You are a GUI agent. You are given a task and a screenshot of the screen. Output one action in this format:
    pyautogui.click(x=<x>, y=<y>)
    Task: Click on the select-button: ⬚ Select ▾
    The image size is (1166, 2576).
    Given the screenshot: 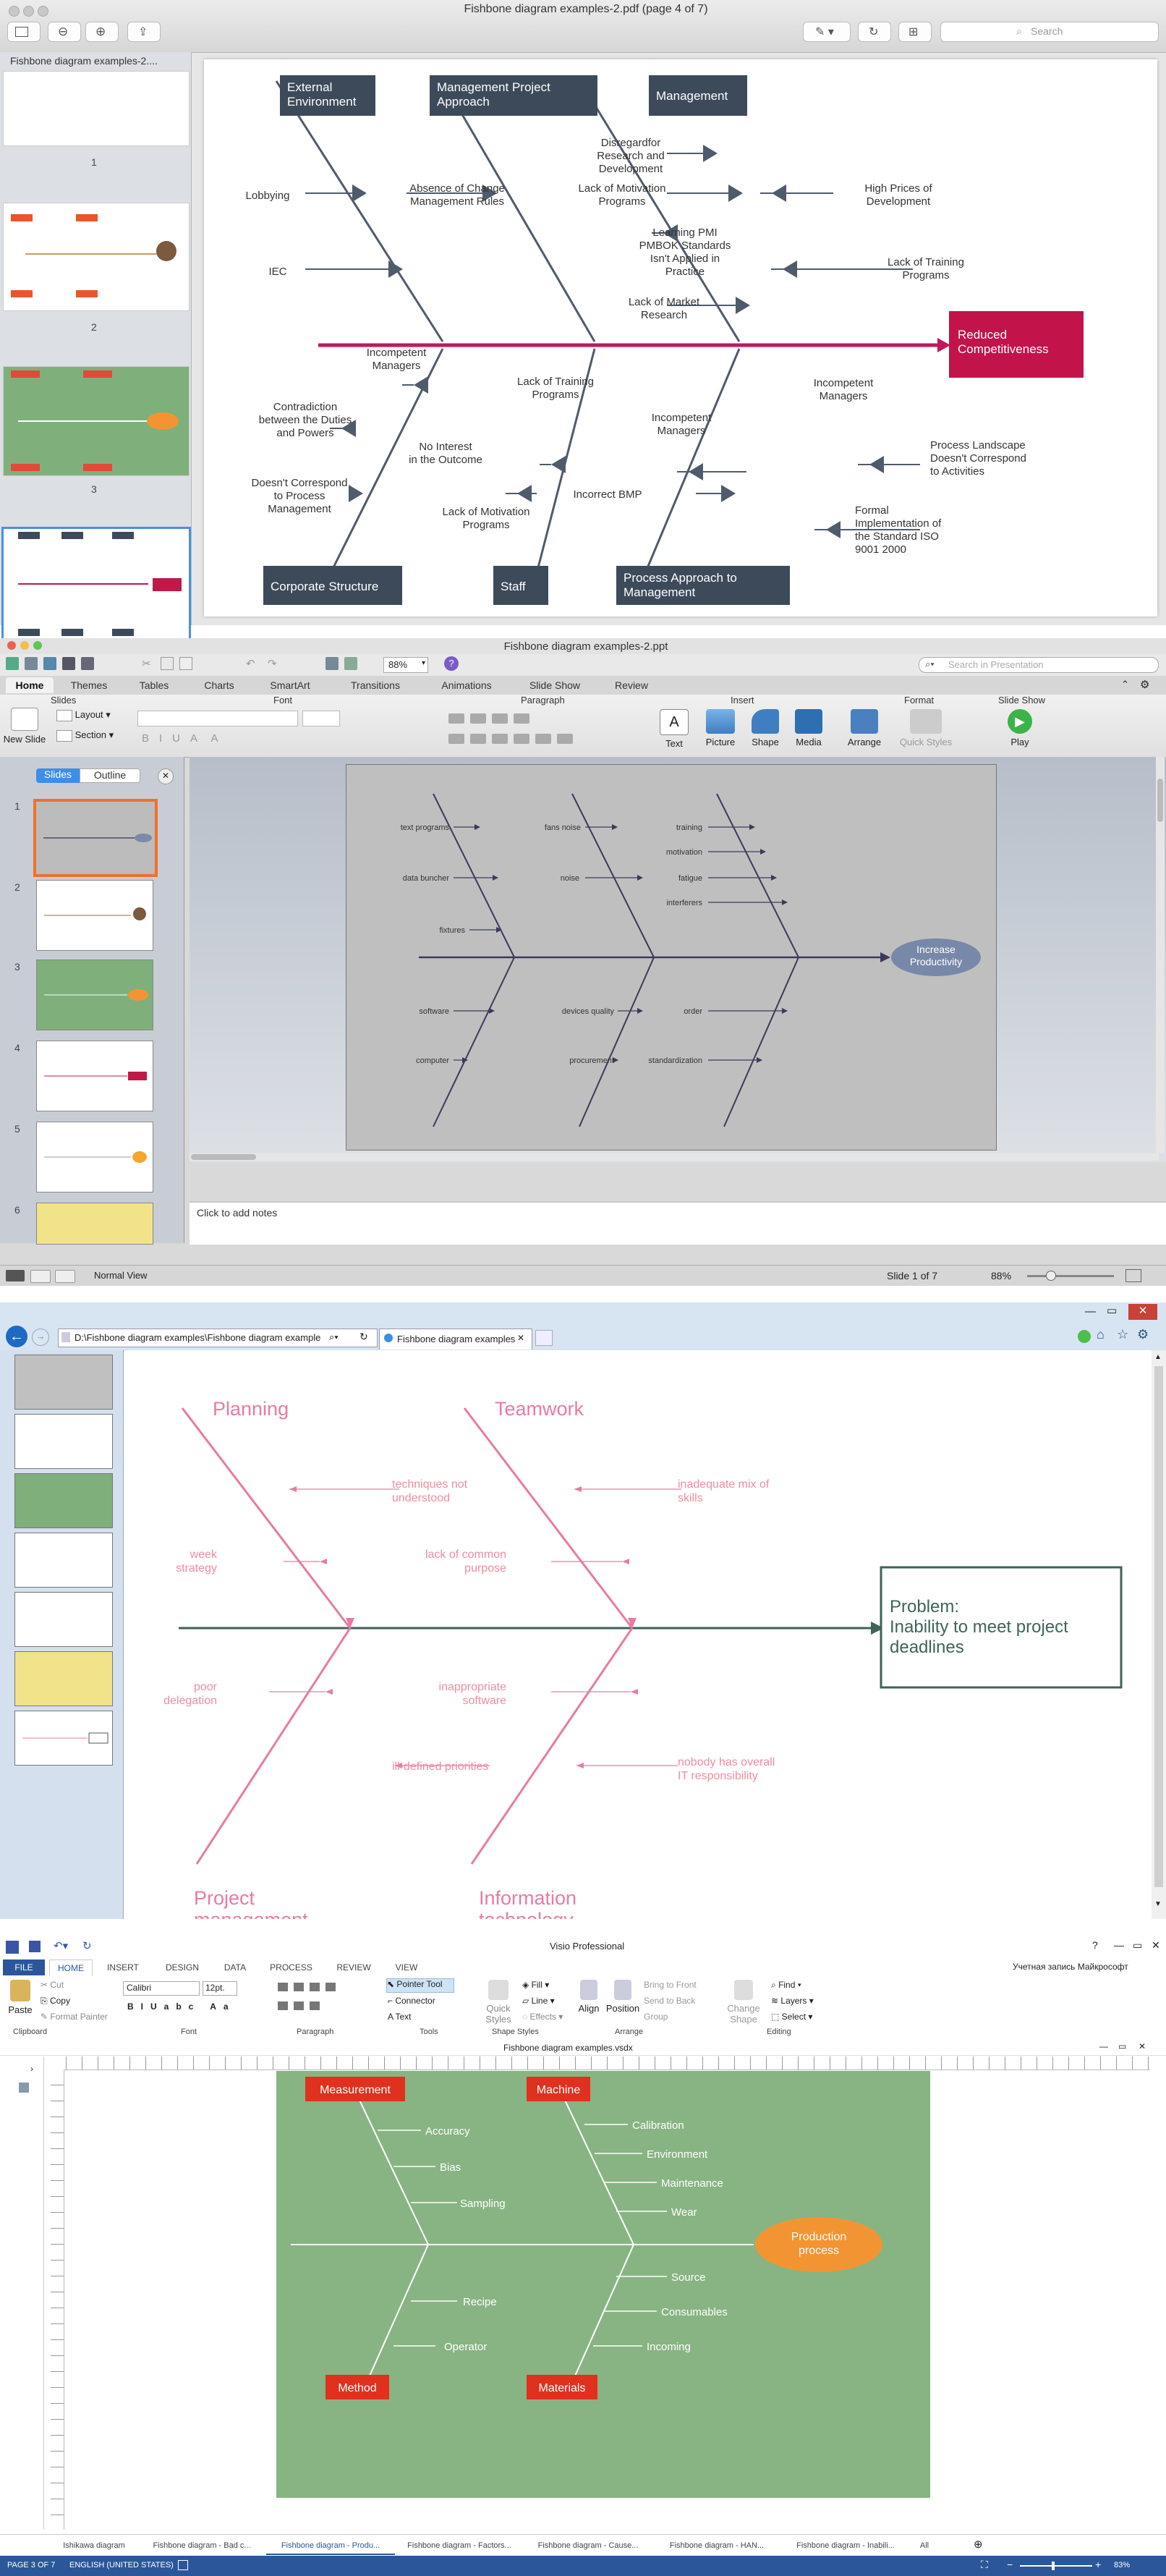 What is the action you would take?
    pyautogui.click(x=791, y=2017)
    